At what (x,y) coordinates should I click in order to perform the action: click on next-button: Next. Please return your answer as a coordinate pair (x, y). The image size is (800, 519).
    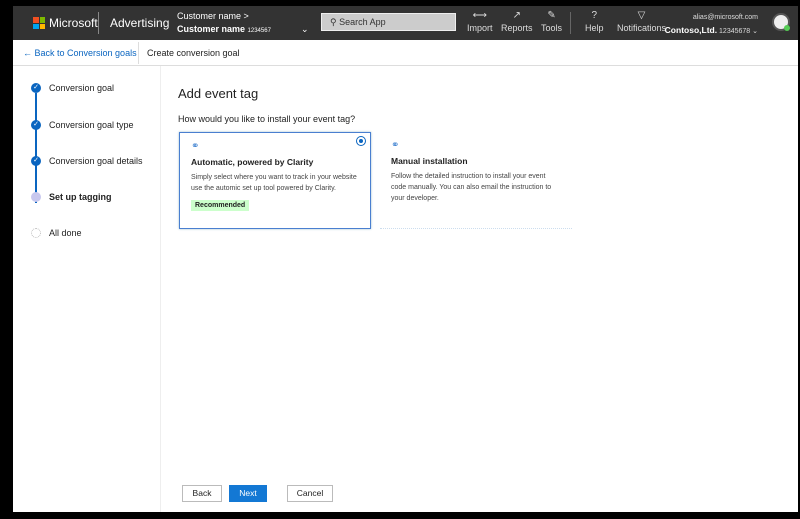
    Looking at the image, I should click on (248, 493).